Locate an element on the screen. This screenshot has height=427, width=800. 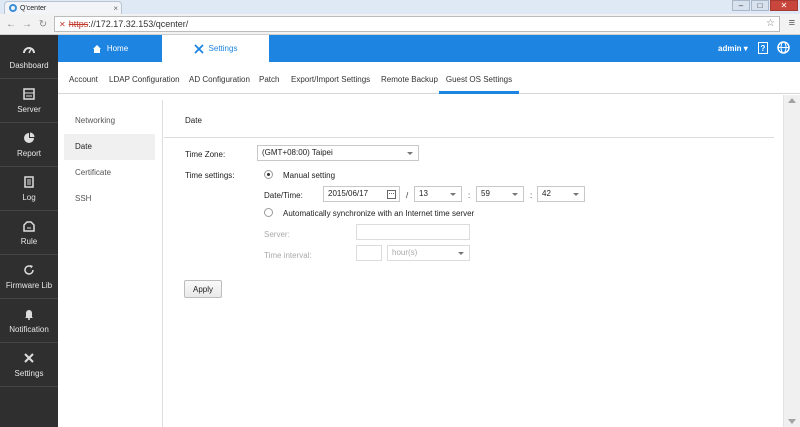
browser-tab-title: Q'center is located at coordinates (33, 8).